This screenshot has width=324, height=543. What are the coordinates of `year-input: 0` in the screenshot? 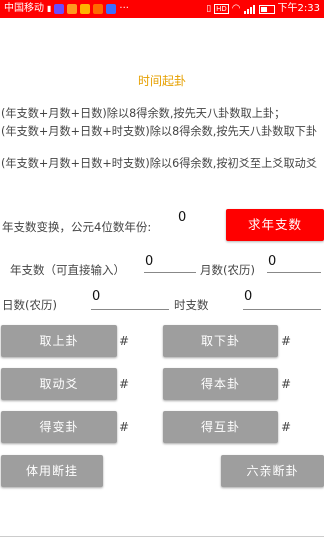 It's located at (193, 217).